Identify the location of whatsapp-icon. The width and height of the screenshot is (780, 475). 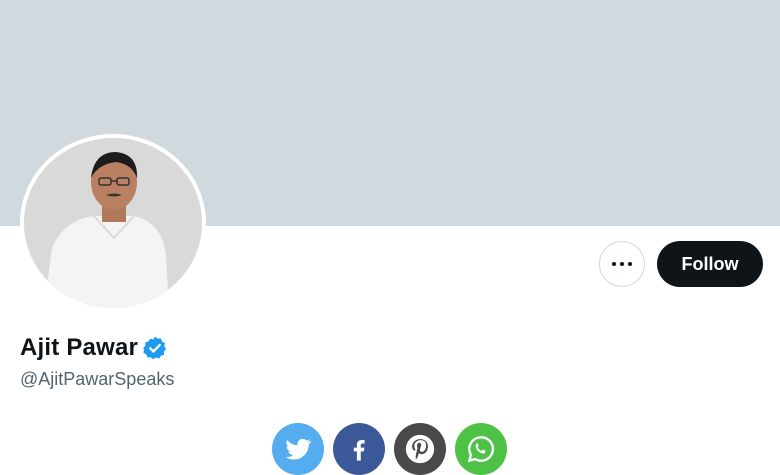
(481, 449).